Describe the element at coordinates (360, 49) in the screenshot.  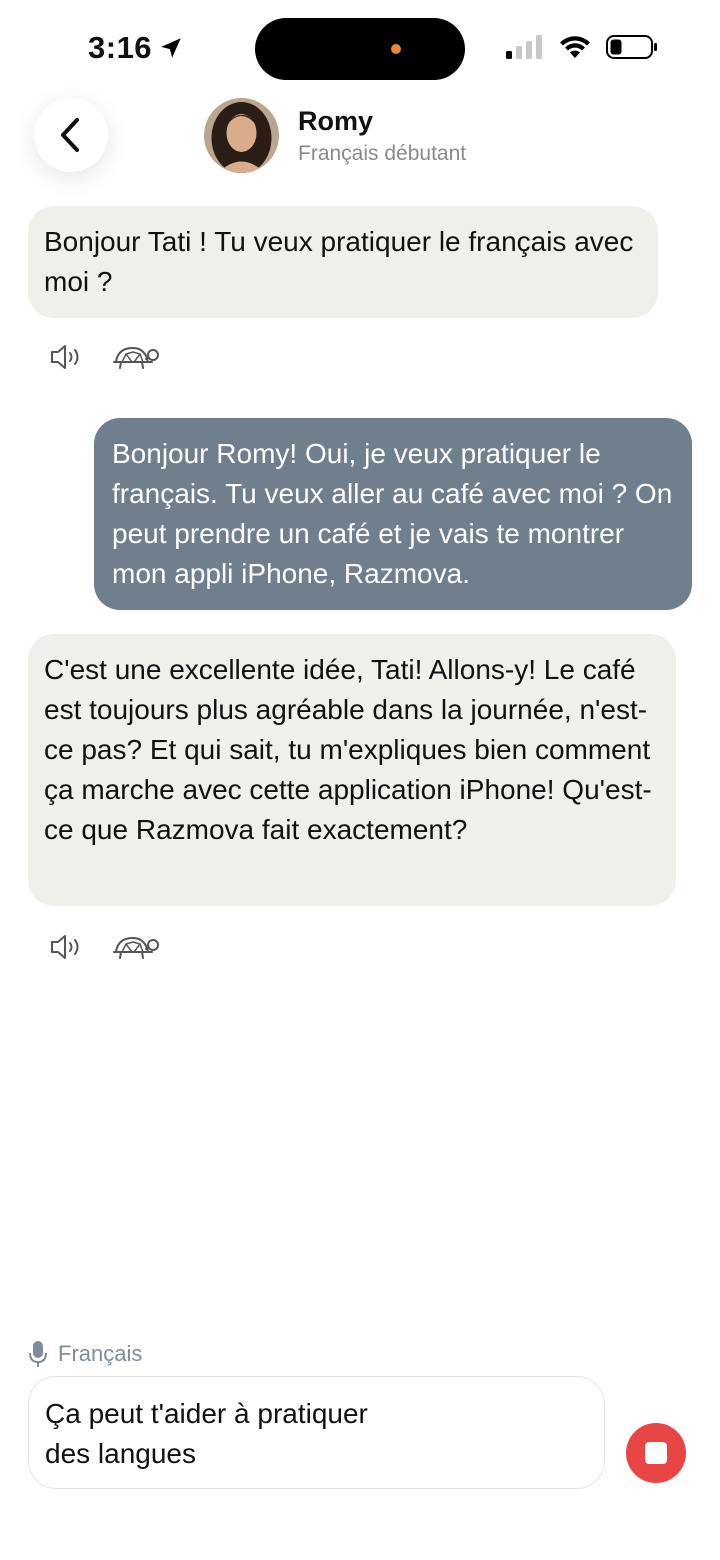
I see `dynamic-island` at that location.